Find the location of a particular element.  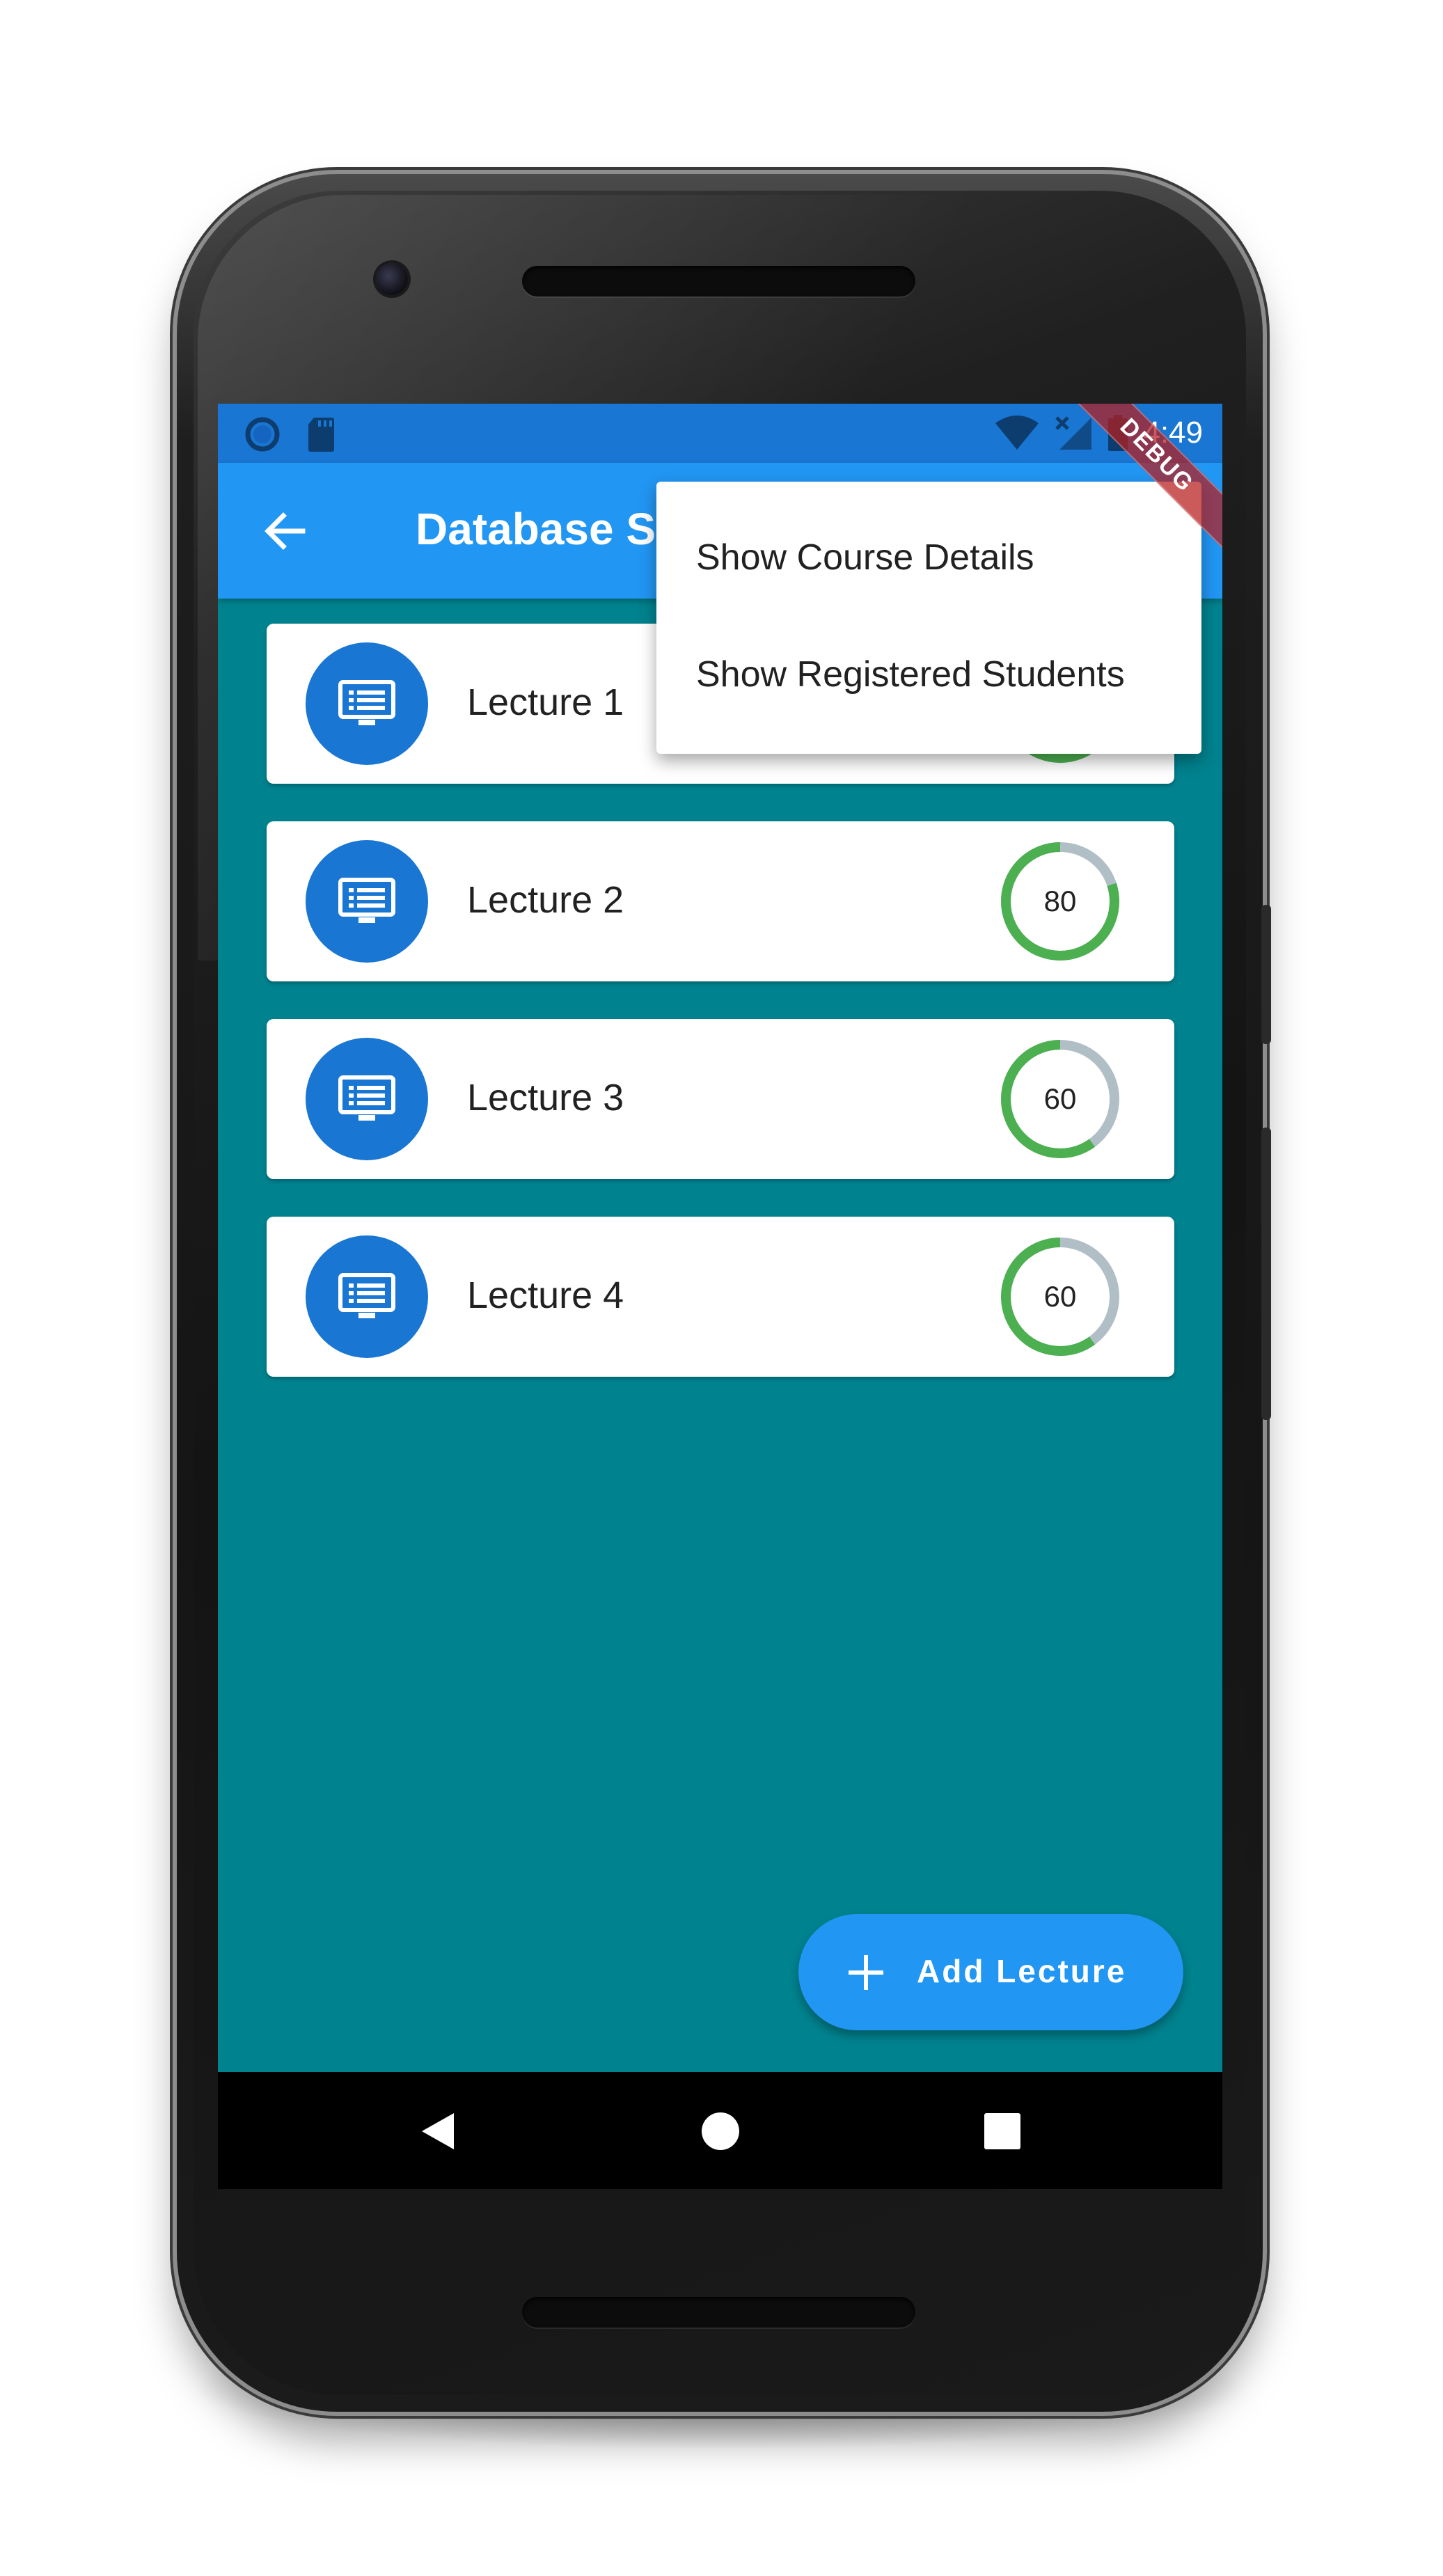

power-button is located at coordinates (1266, 1274).